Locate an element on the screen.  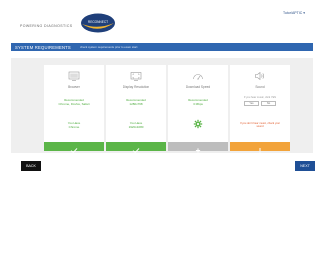
brand-text: POWERING DIAGNOSTICS is located at coordinates (46, 26).